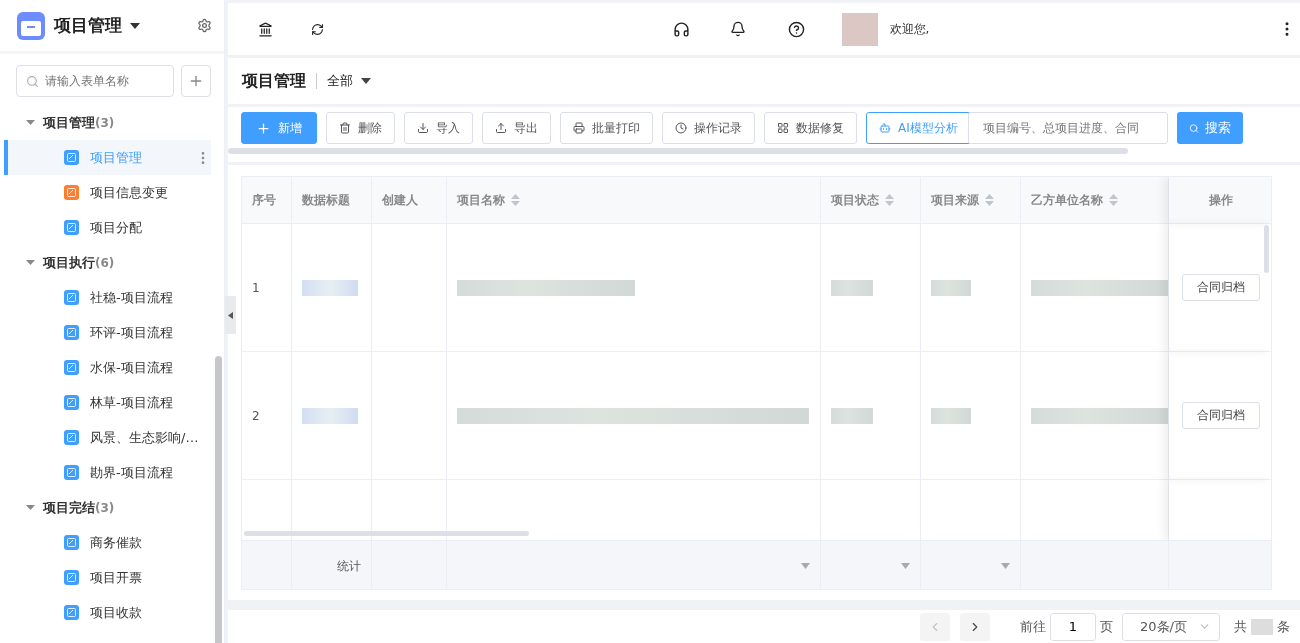  I want to click on app-title: 项目管理, so click(88, 25).